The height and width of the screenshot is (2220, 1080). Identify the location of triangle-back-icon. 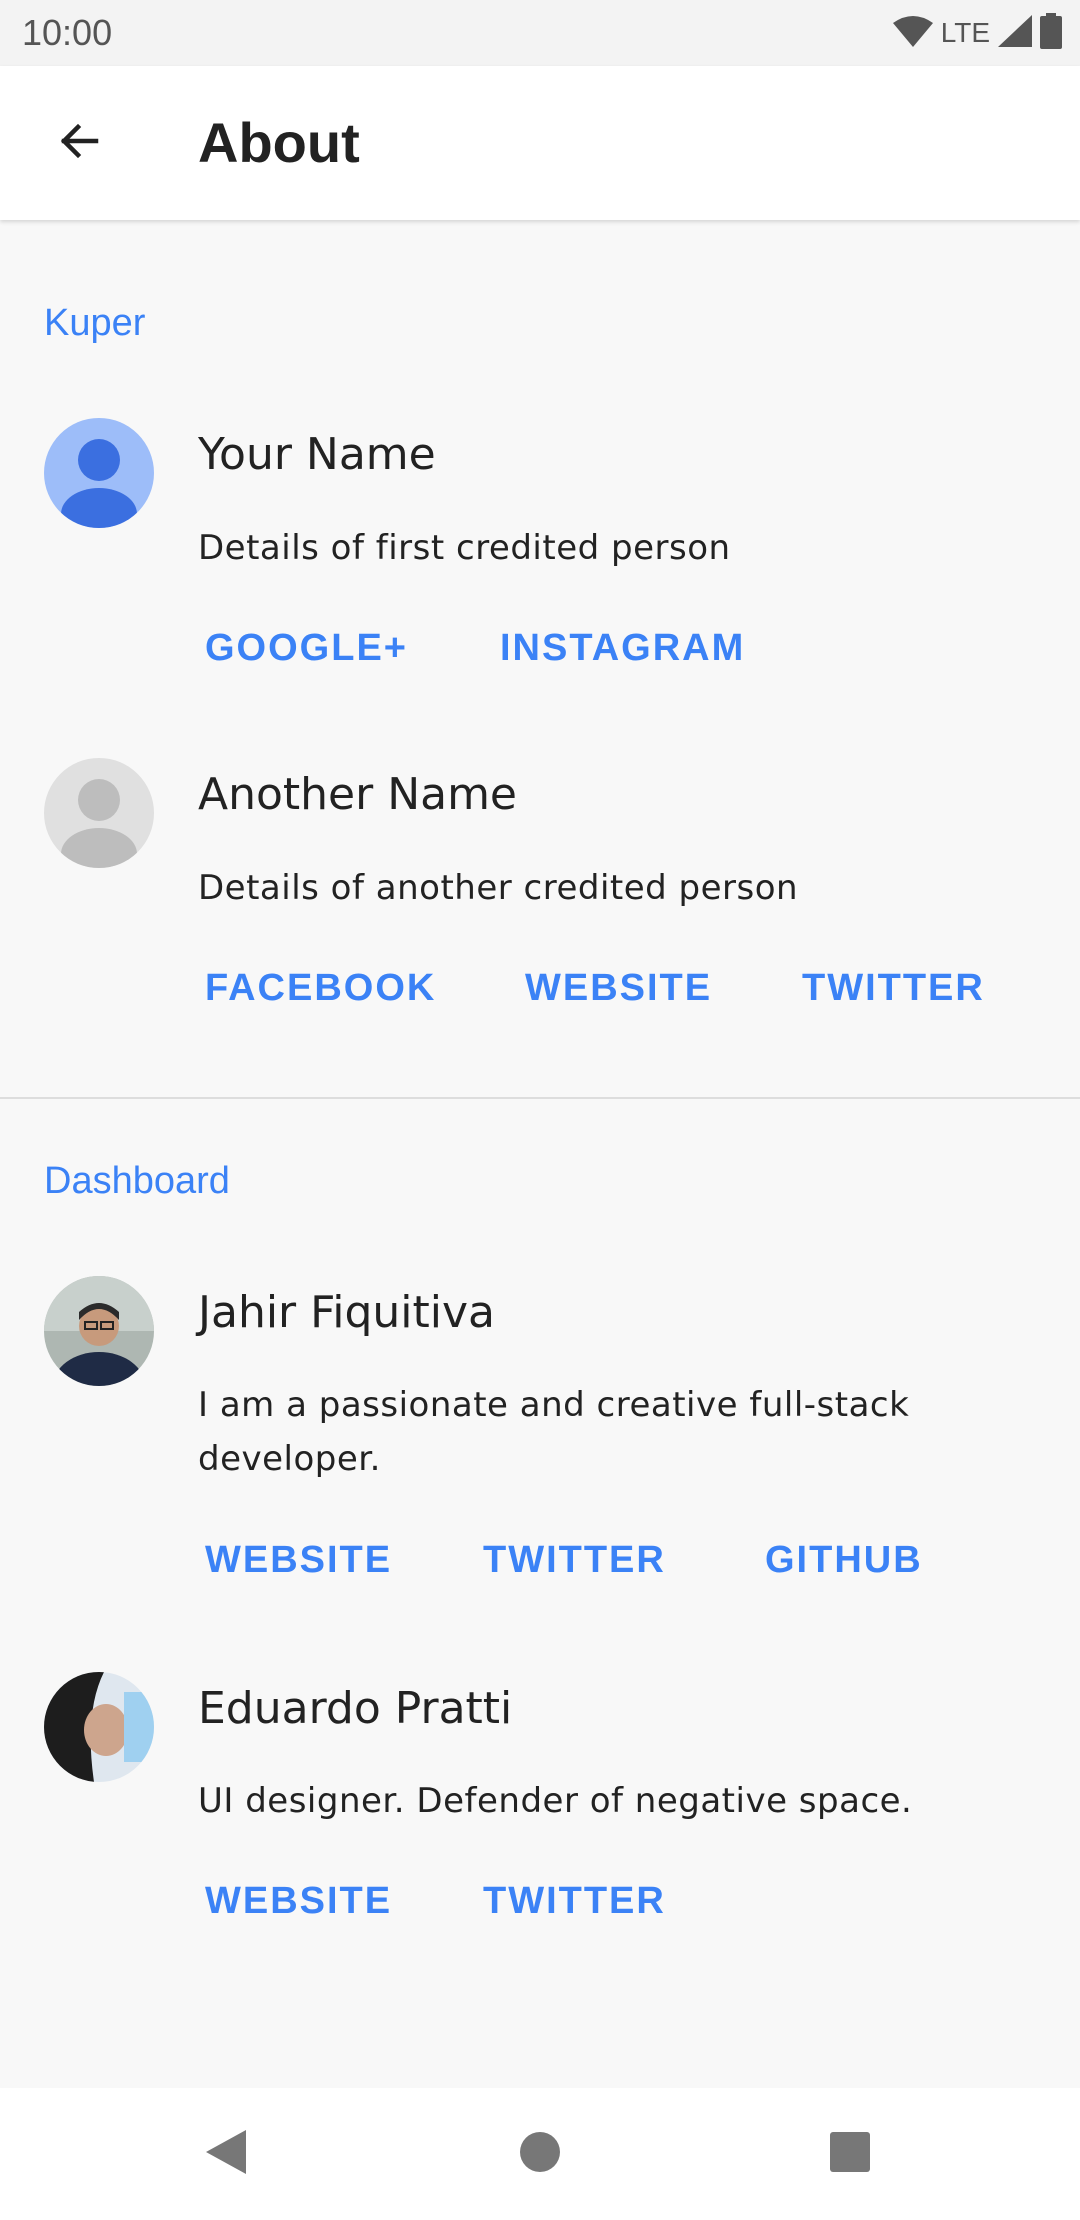
(226, 2154).